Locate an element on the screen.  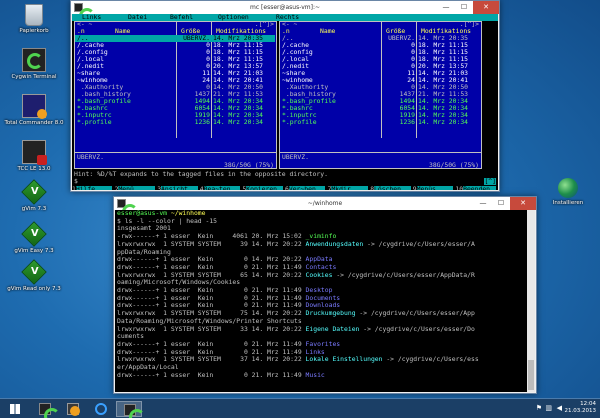
desktop-icon: Papierkorb is located at coordinates (34, 19).